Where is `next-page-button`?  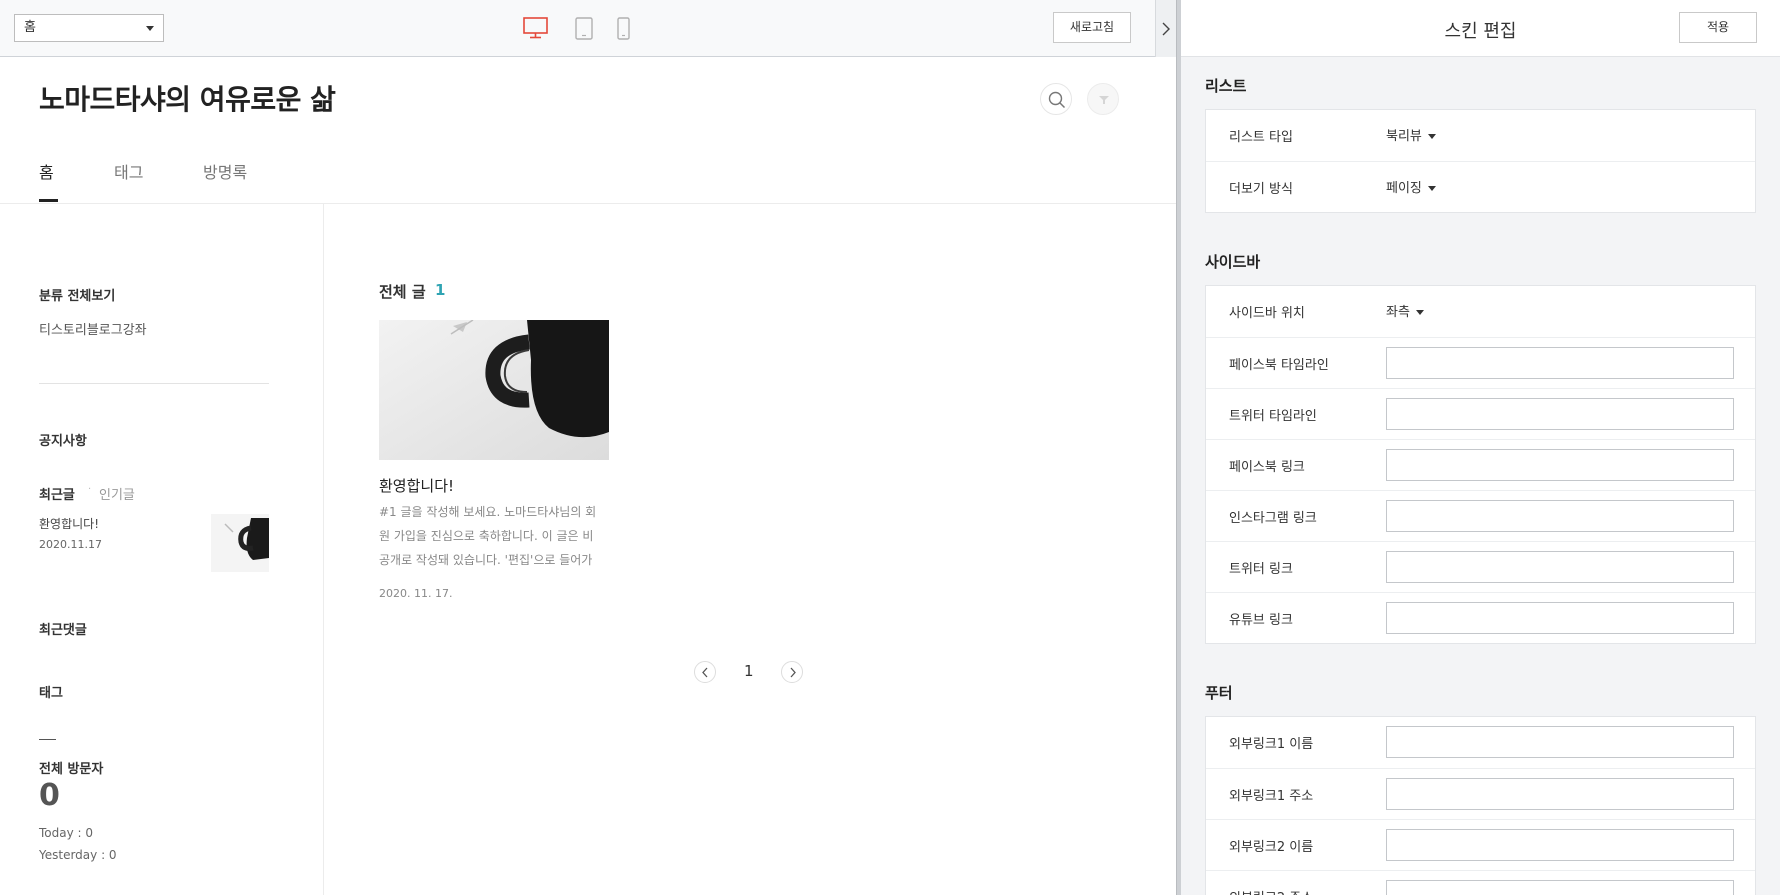 next-page-button is located at coordinates (792, 672).